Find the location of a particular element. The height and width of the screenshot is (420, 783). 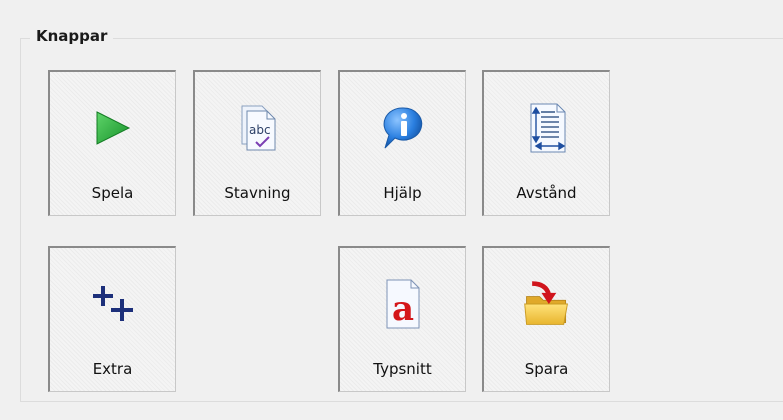

spacing-button: Avstånd is located at coordinates (546, 143).